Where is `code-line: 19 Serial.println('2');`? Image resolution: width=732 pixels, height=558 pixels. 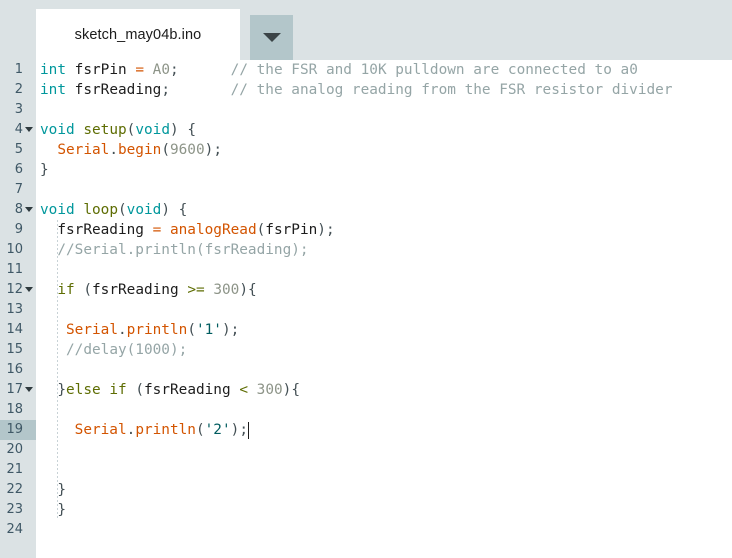
code-line: 19 Serial.println('2'); is located at coordinates (366, 430).